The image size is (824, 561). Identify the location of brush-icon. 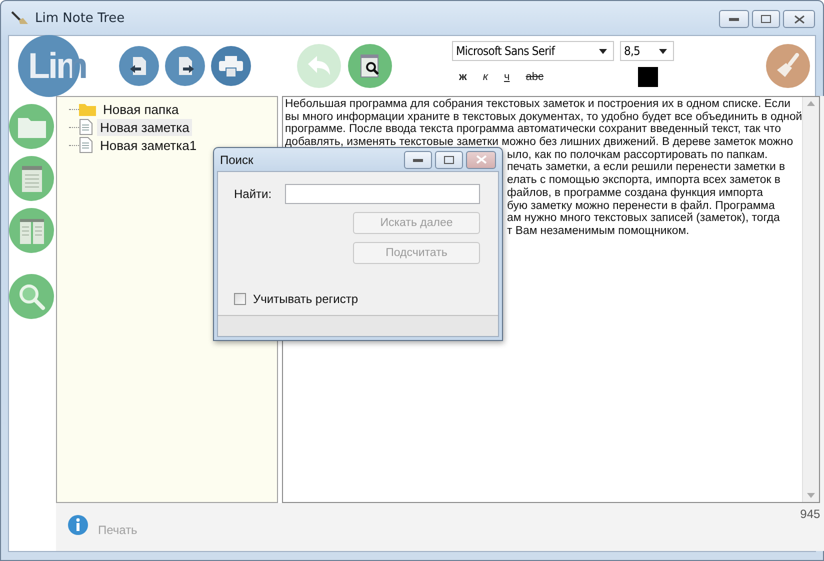
(788, 66).